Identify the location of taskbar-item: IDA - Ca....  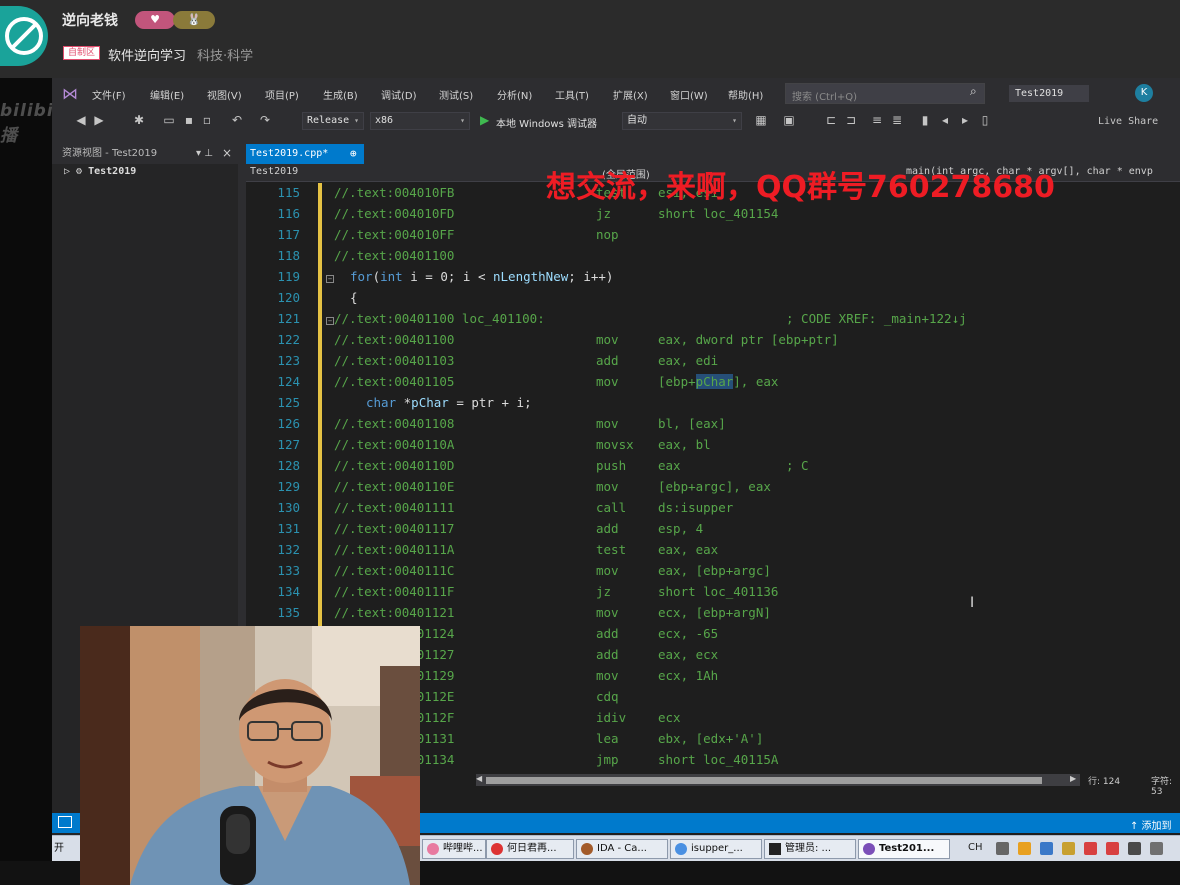
(622, 849).